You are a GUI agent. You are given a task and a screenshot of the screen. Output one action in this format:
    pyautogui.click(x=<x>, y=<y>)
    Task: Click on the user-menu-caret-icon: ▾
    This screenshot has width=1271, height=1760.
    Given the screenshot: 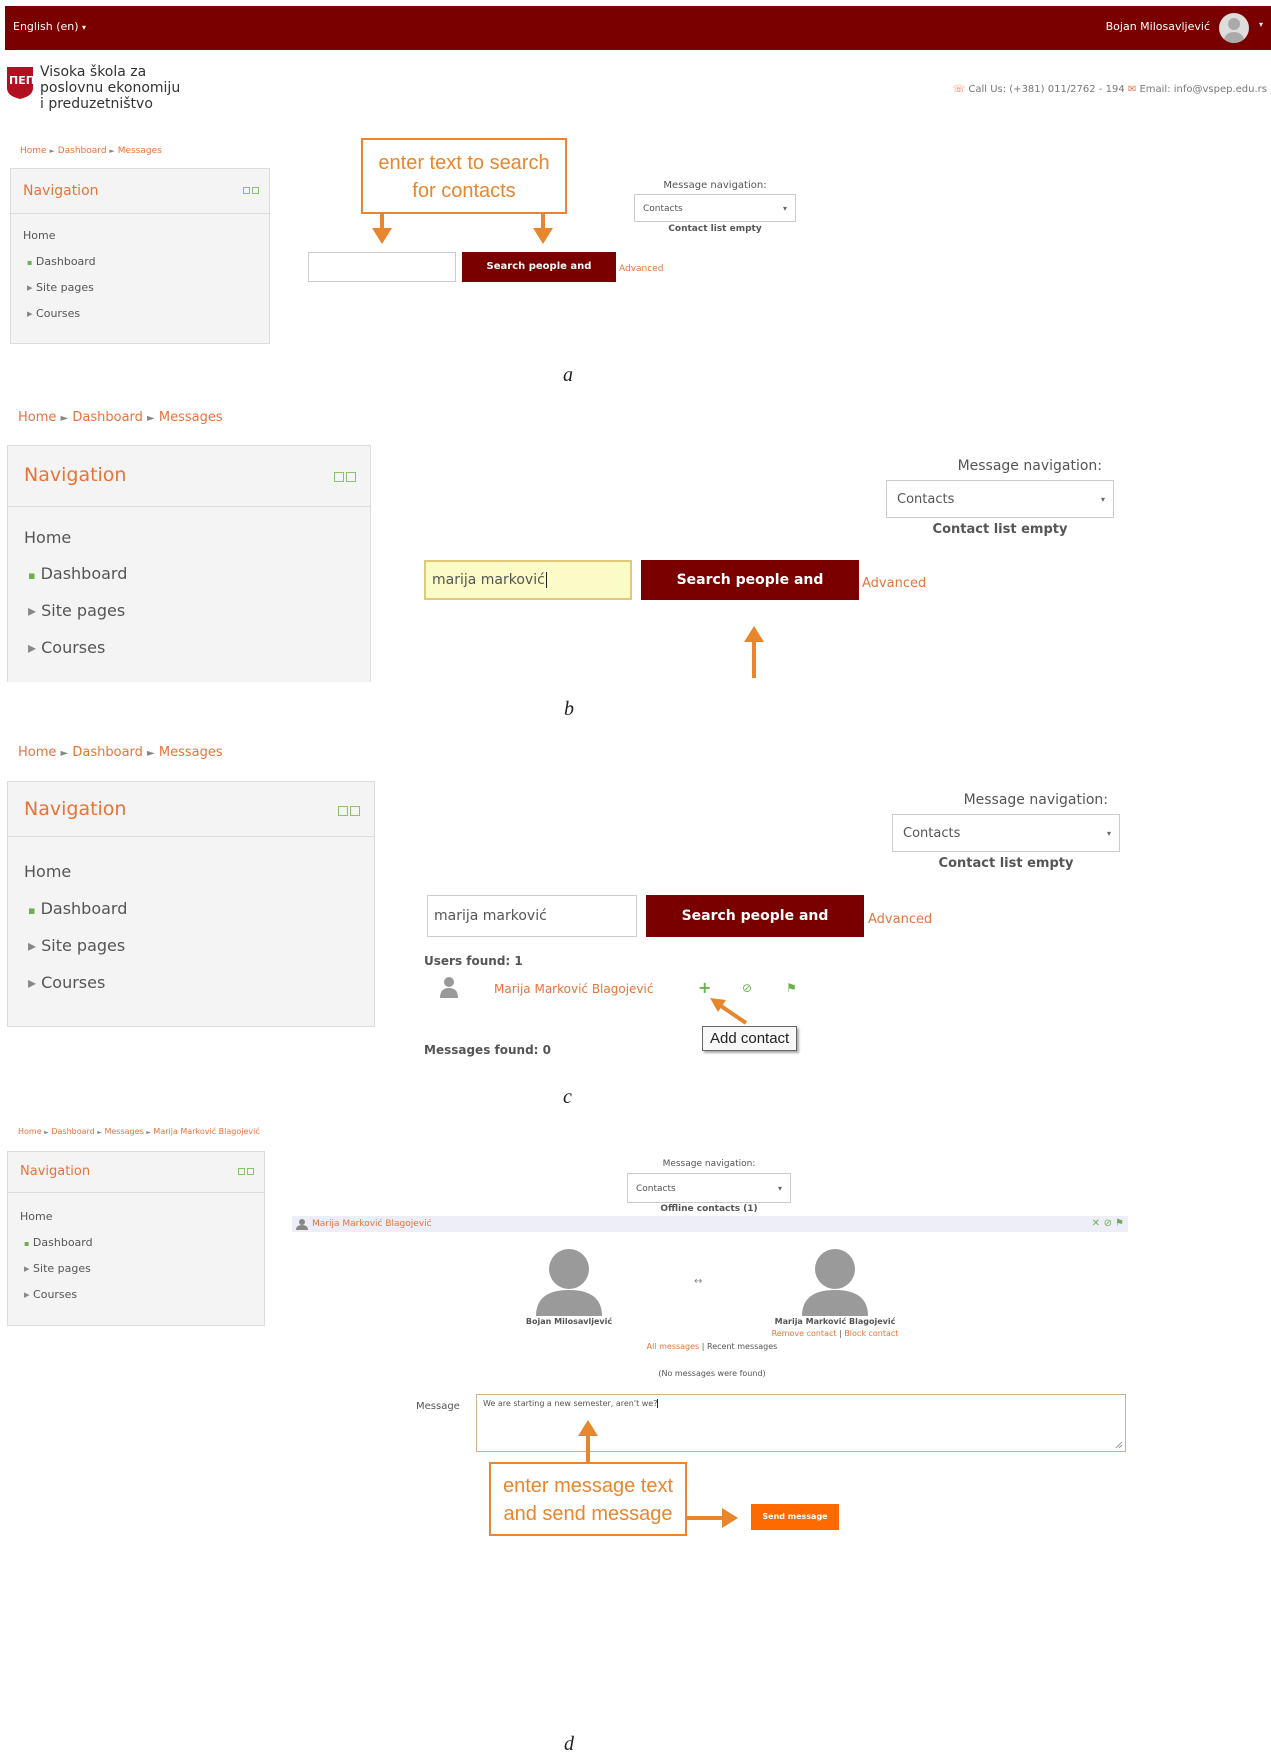 What is the action you would take?
    pyautogui.click(x=1261, y=24)
    